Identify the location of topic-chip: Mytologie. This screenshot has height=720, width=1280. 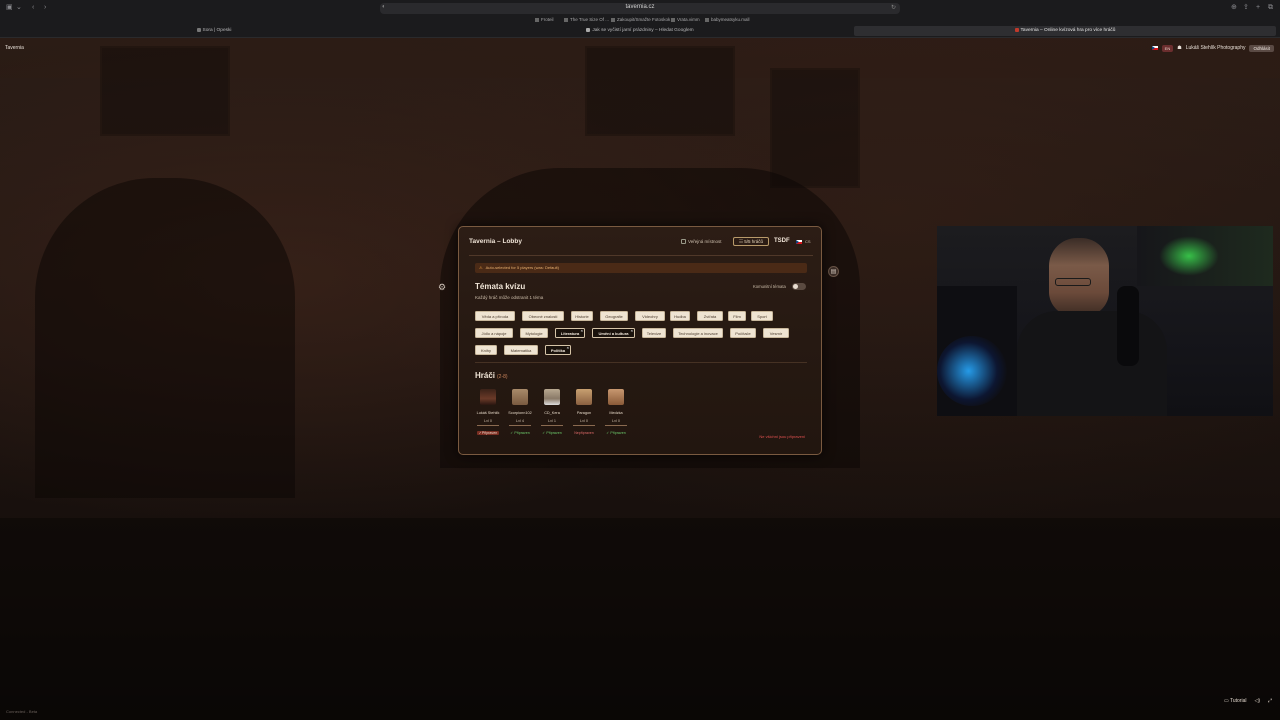
(534, 333).